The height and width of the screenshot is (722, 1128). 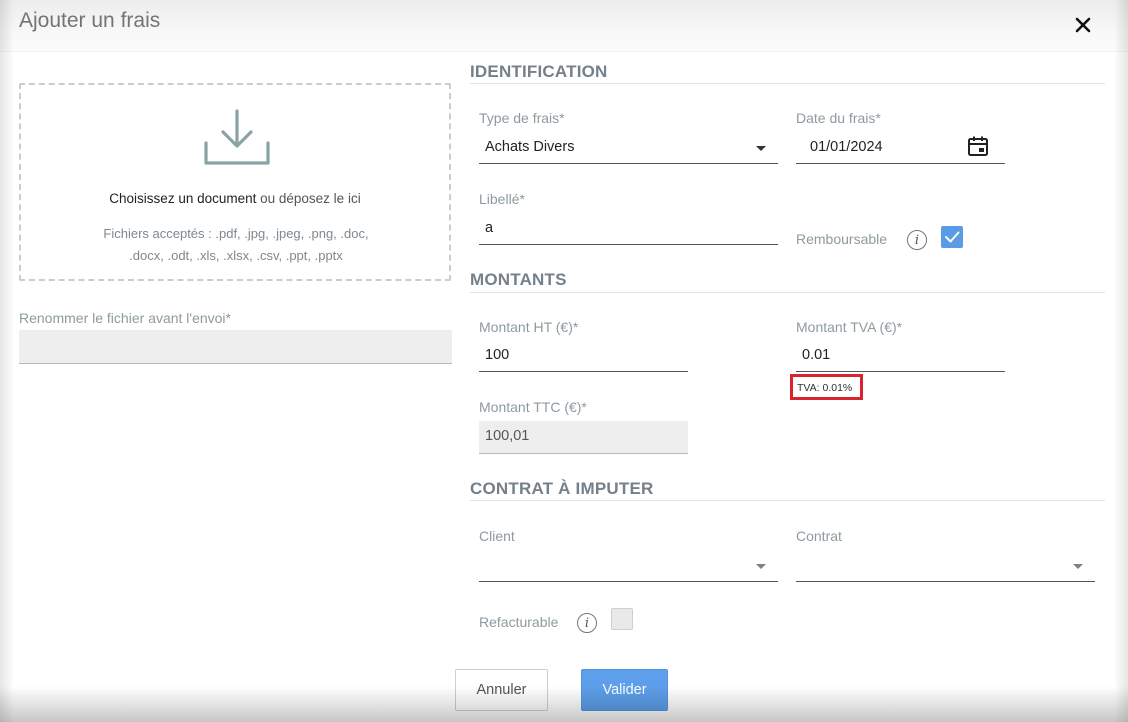 I want to click on cancel-button: Annuler, so click(x=501, y=690).